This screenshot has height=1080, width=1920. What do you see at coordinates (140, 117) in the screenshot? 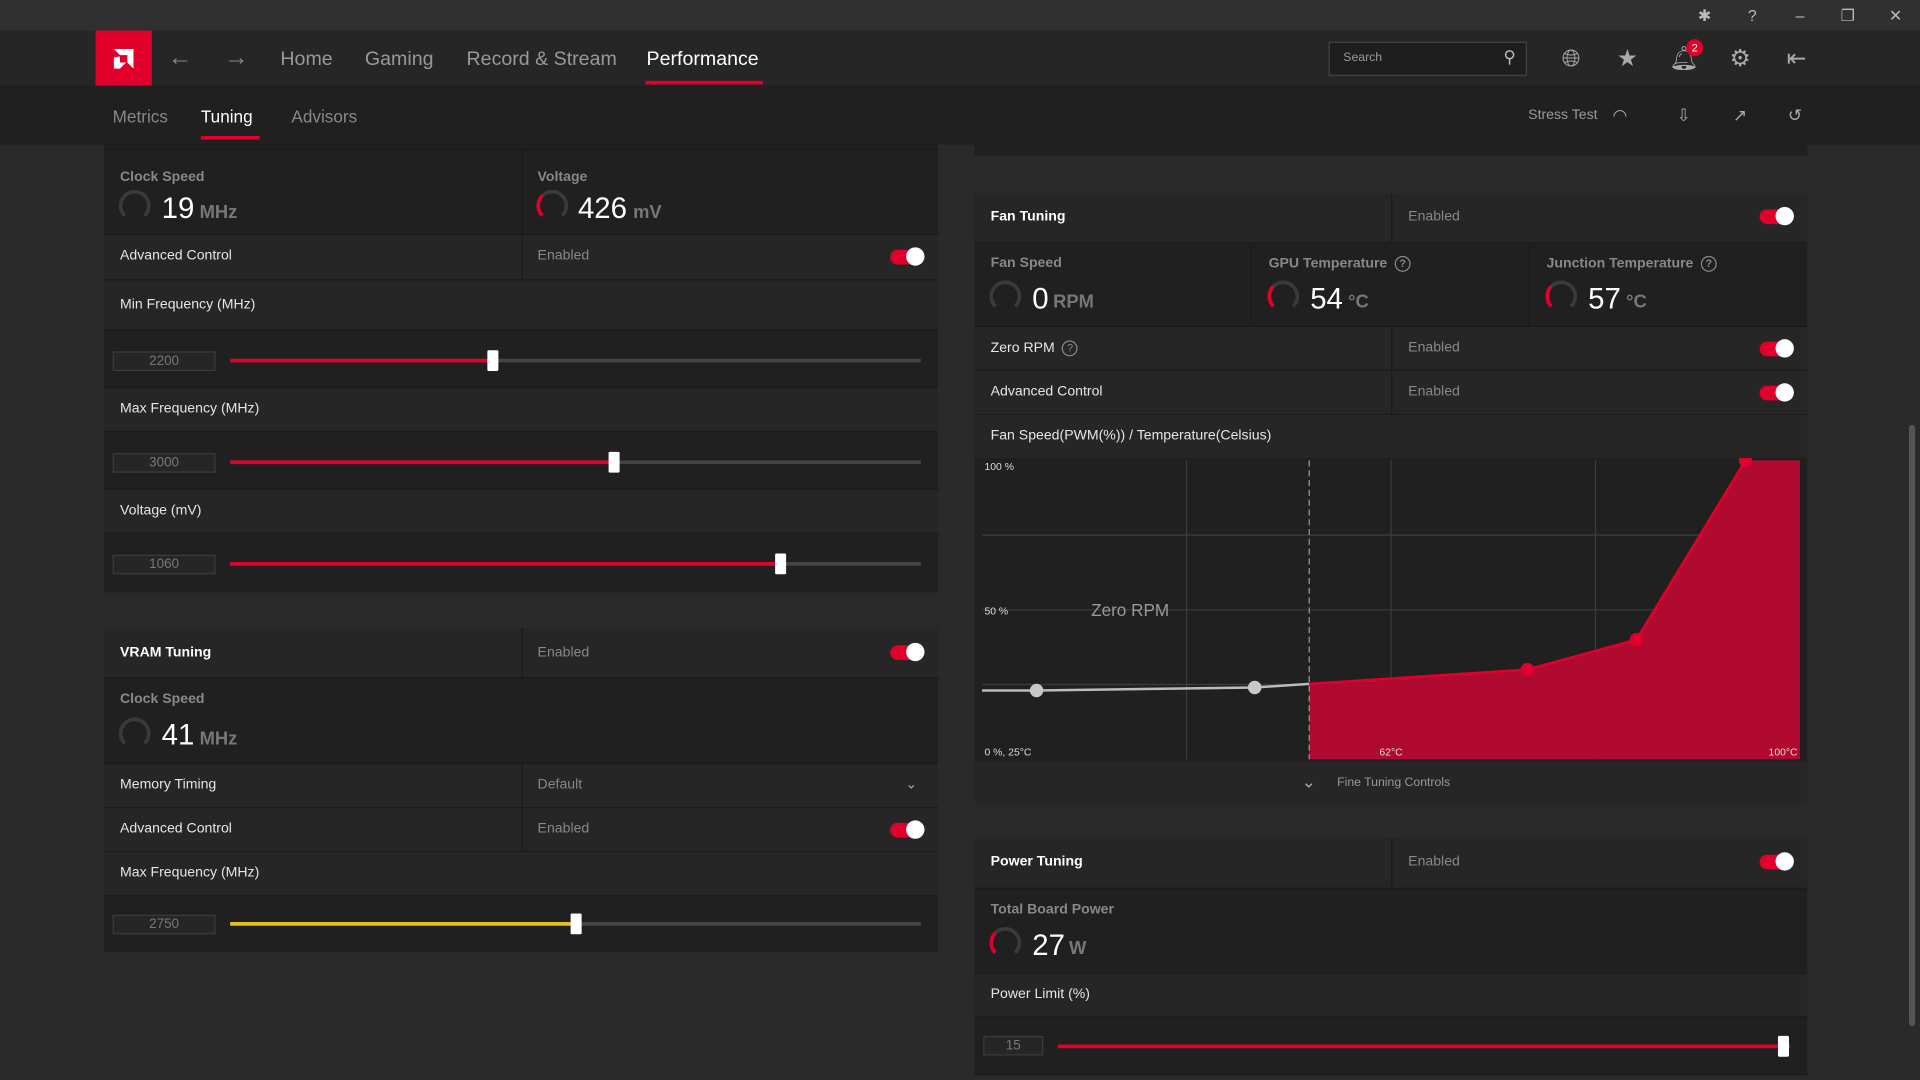
I see `tab-metrics: Metrics` at bounding box center [140, 117].